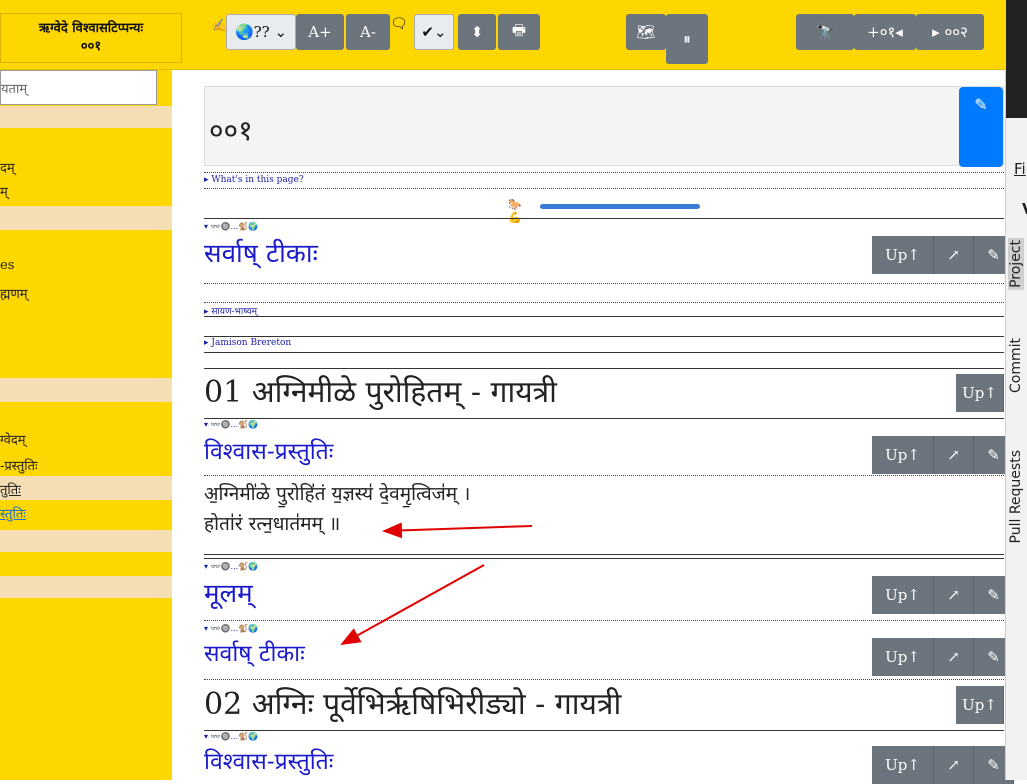  I want to click on sidebar-item-active: स्तुतिः, so click(13, 513).